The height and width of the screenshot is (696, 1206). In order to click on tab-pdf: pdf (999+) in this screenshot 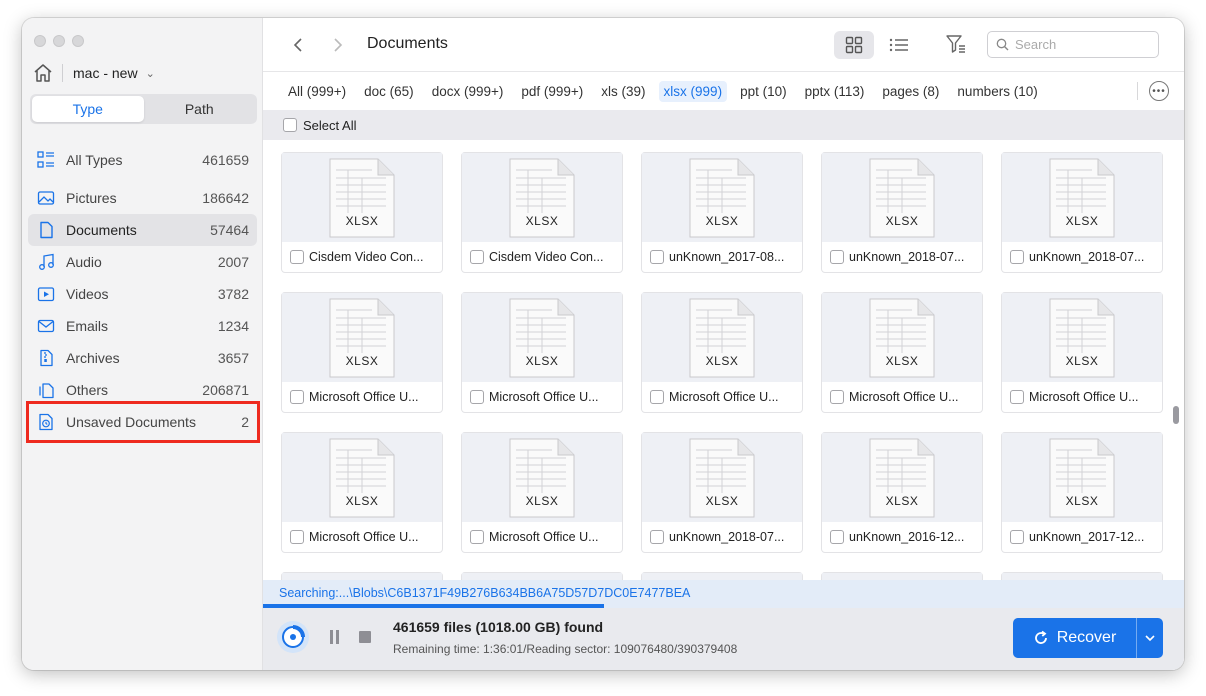, I will do `click(552, 91)`.